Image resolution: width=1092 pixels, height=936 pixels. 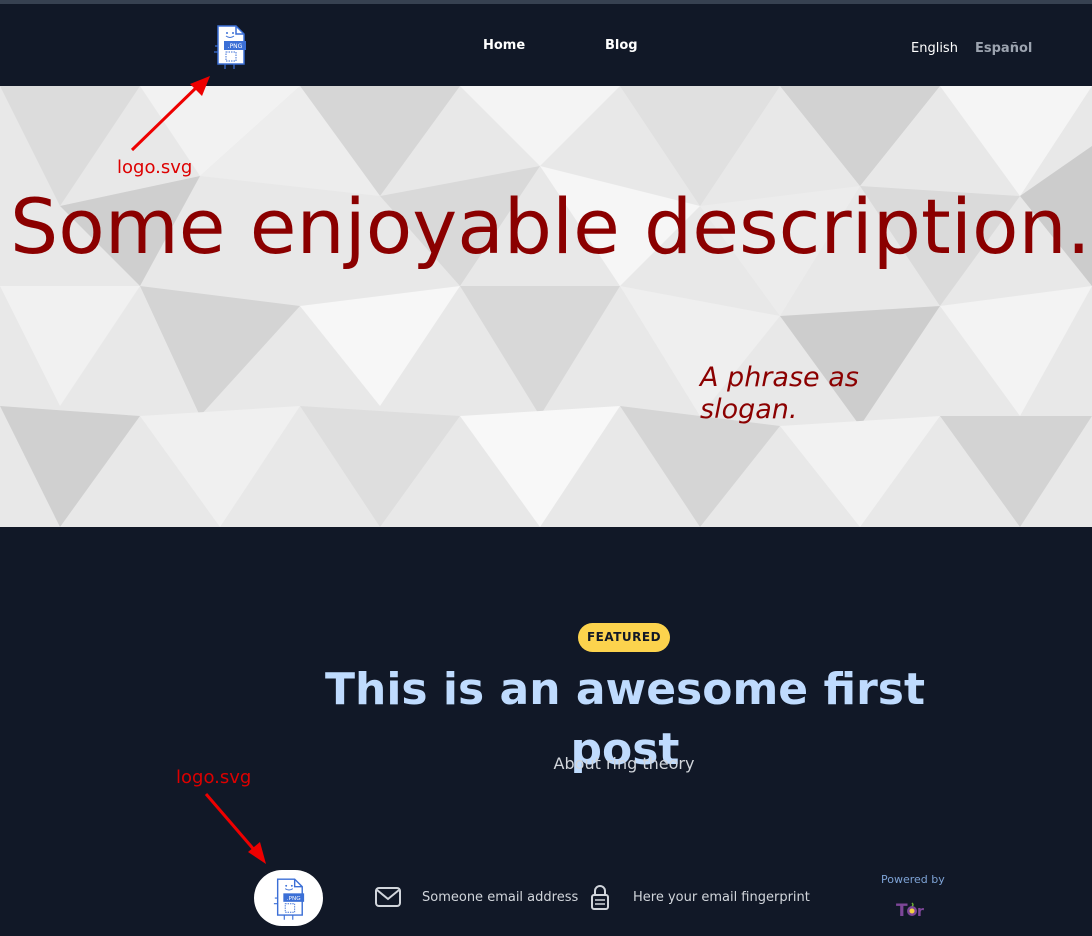 I want to click on annotation-label-bottom: logo.svg, so click(x=214, y=777).